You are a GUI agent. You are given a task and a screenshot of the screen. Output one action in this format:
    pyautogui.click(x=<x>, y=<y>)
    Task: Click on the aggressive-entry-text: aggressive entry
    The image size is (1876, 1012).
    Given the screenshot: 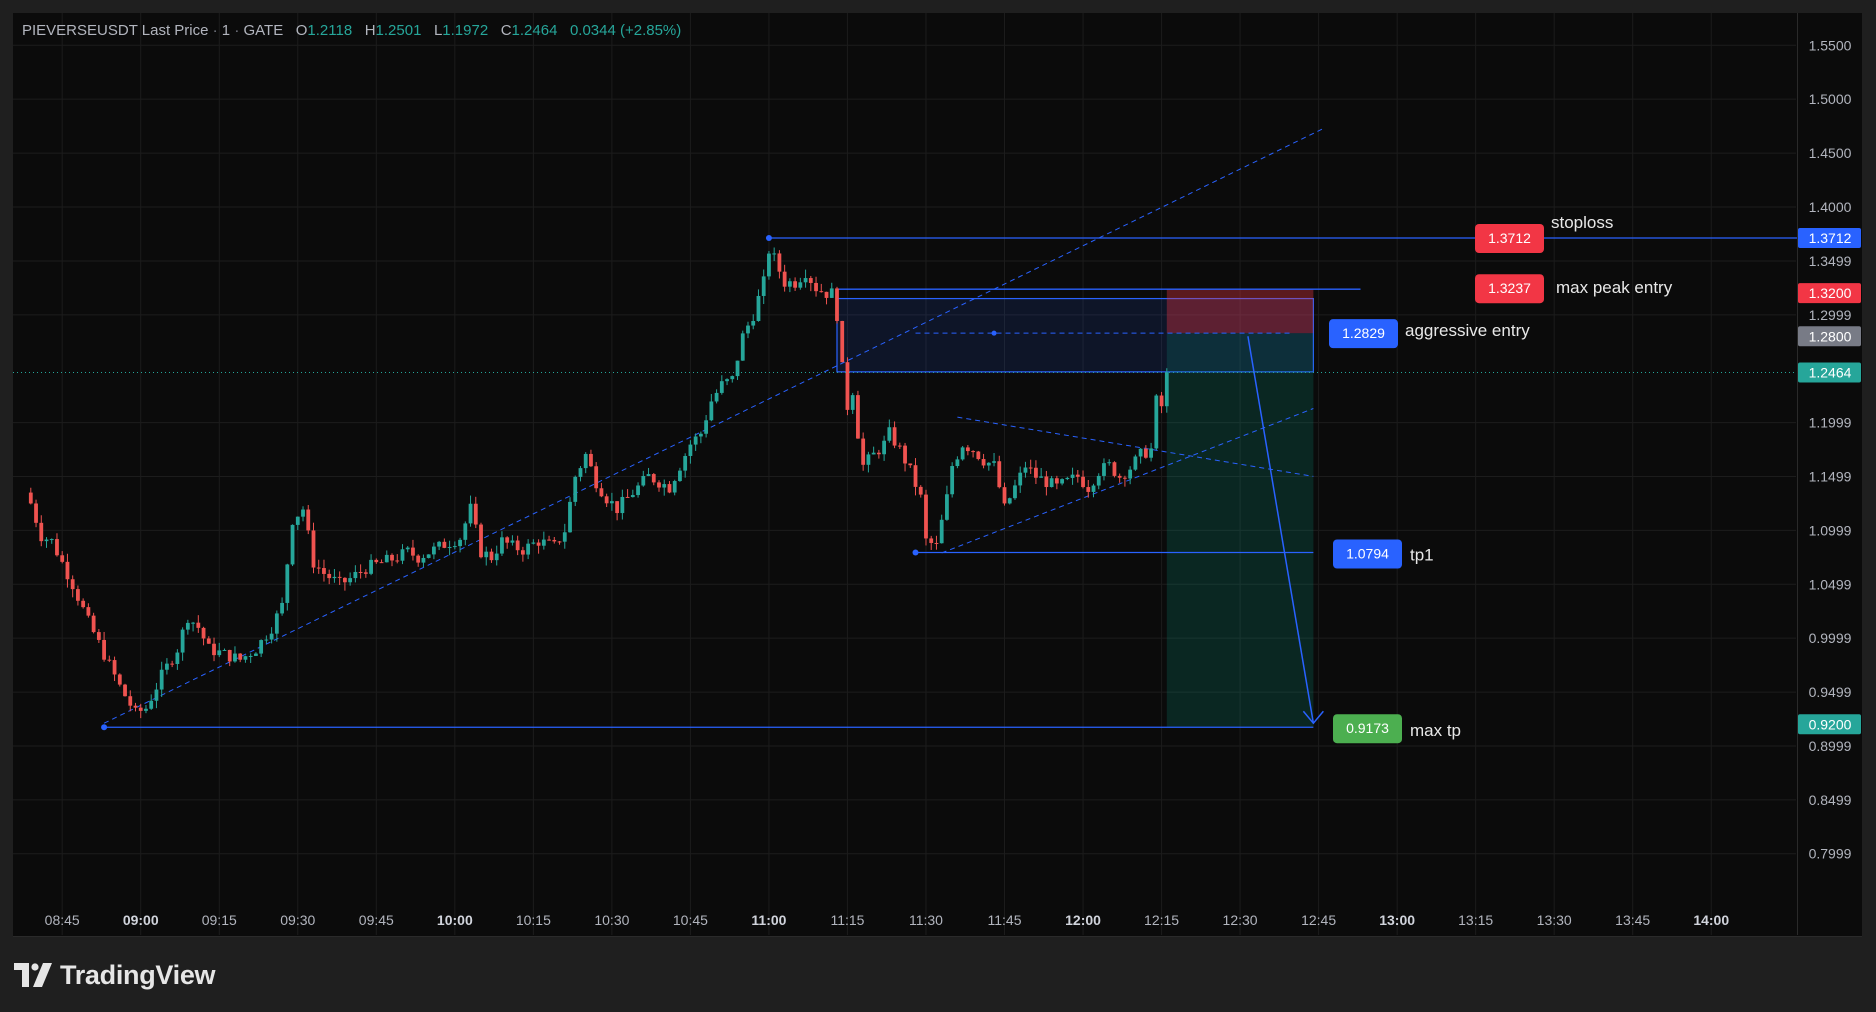 What is the action you would take?
    pyautogui.click(x=1467, y=330)
    